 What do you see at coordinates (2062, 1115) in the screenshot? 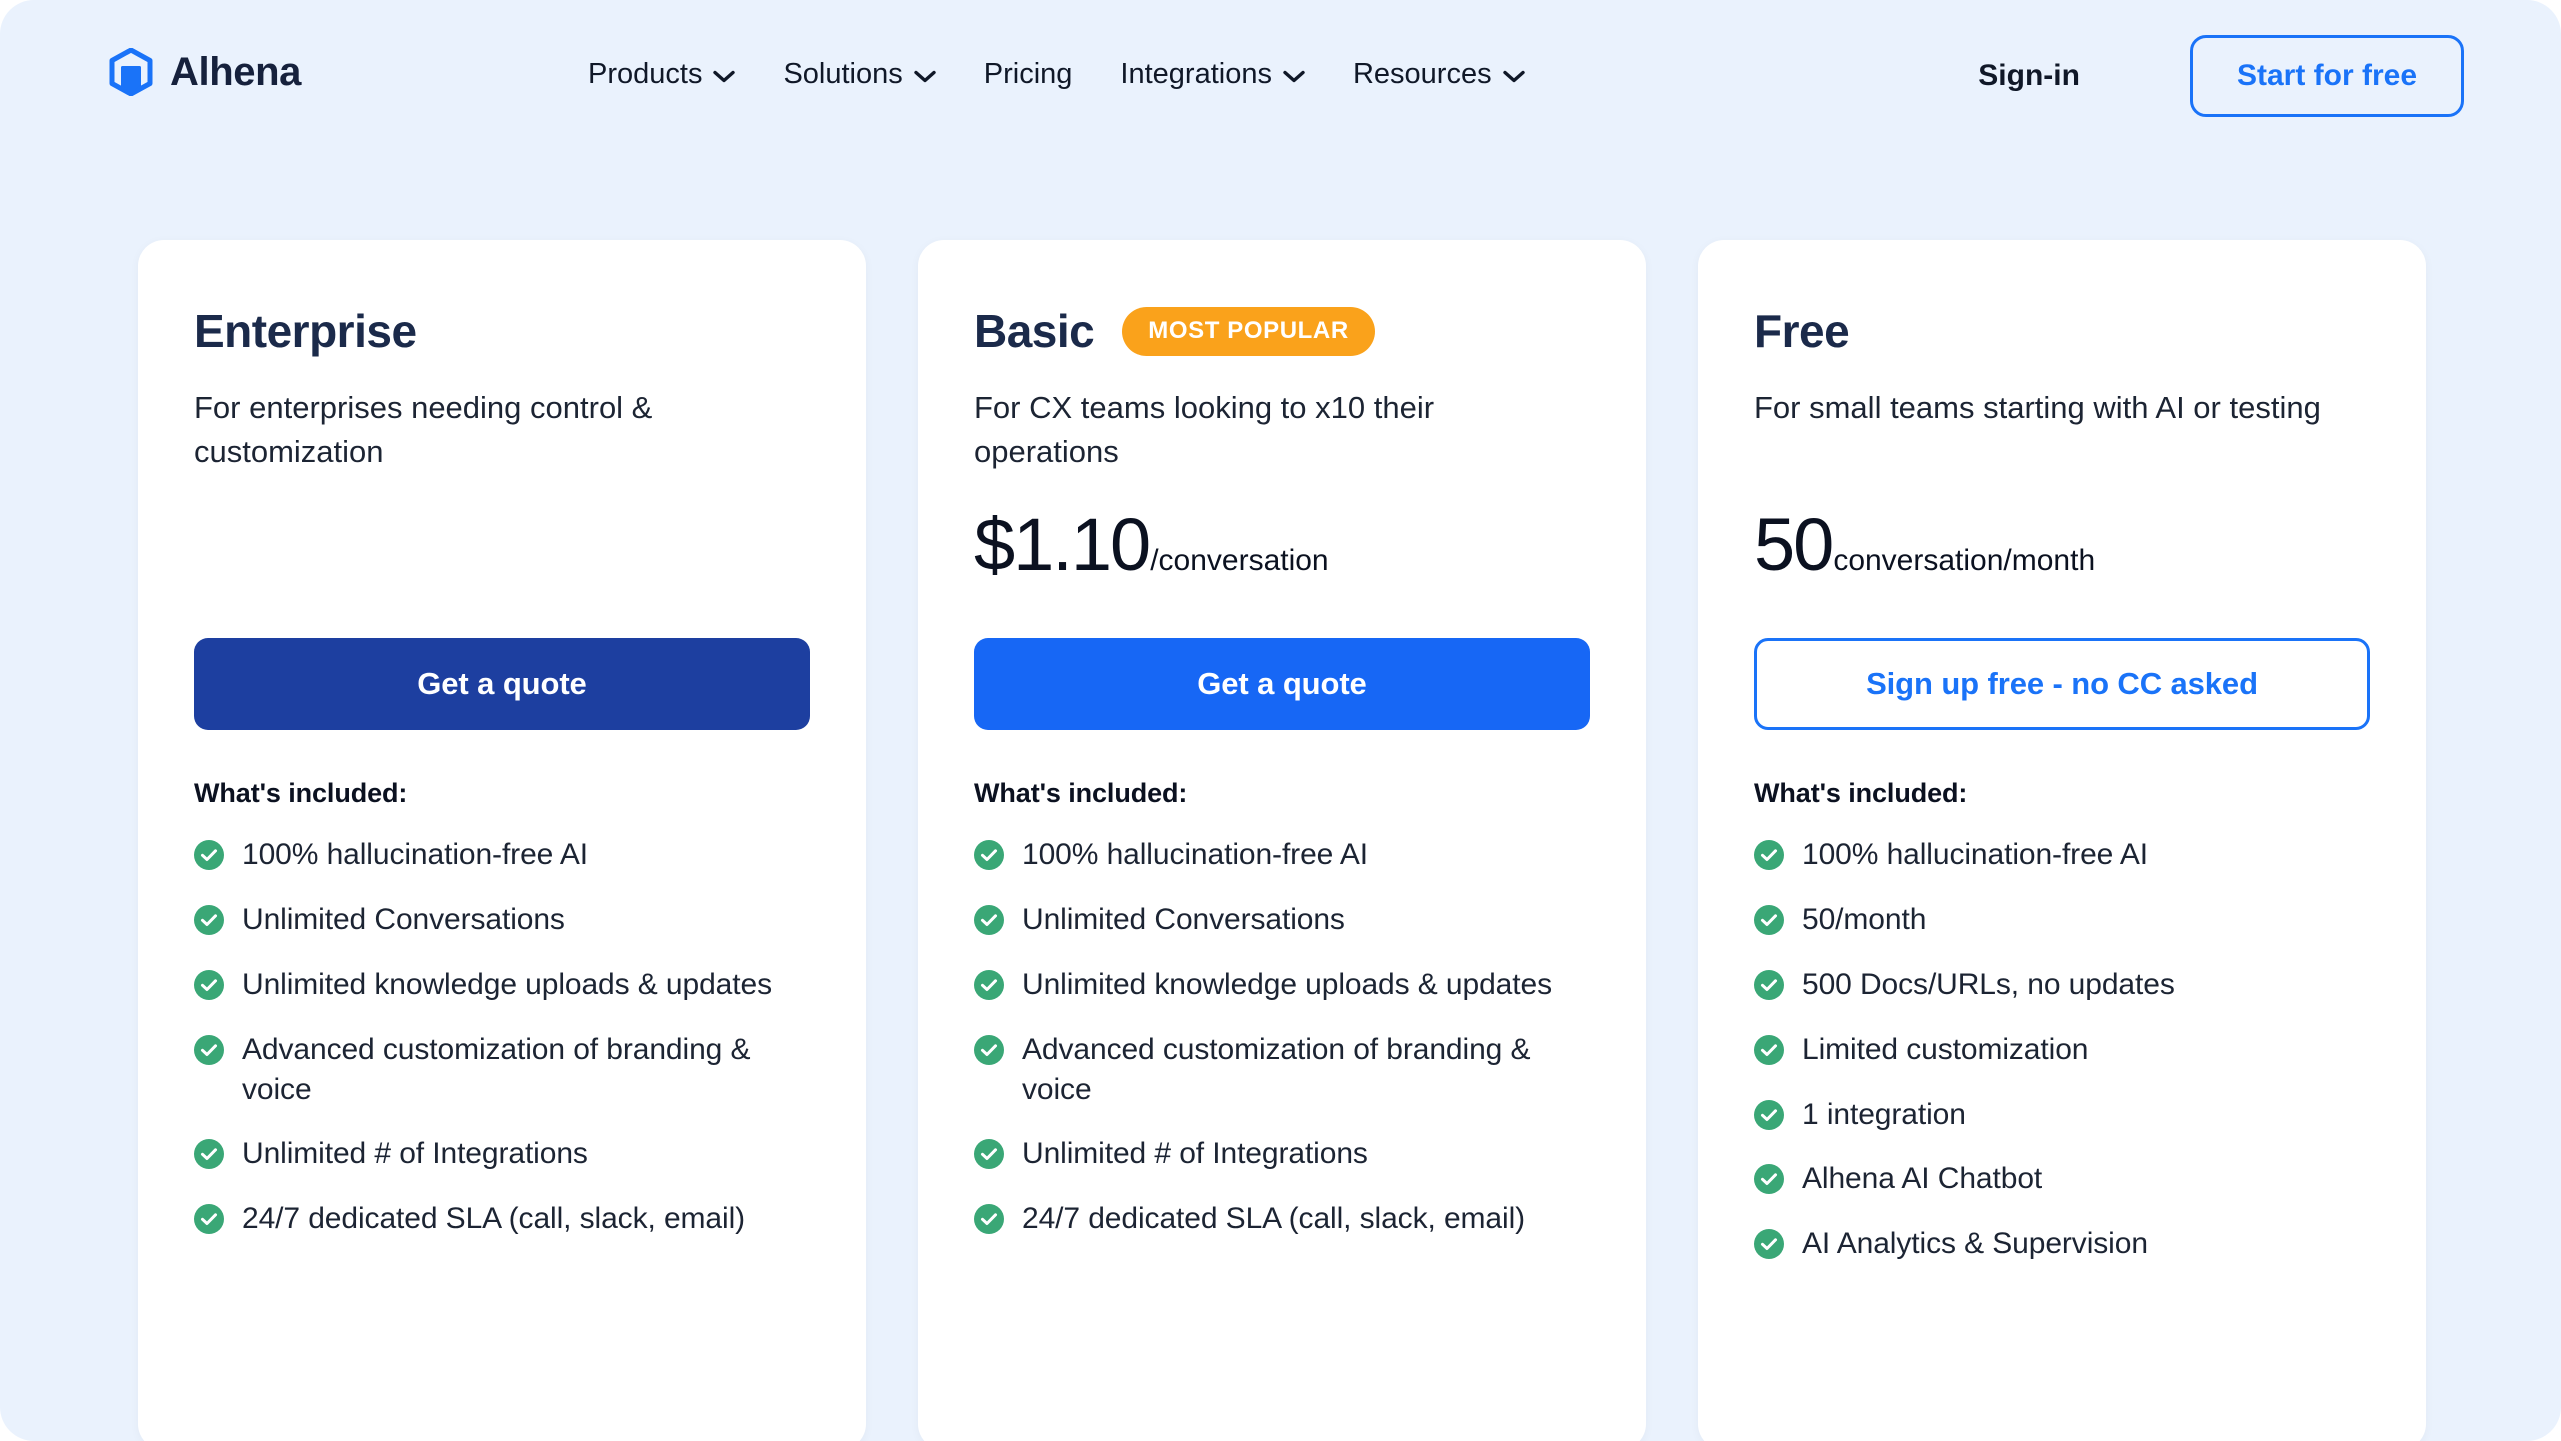
I see `list-item: 1 integration` at bounding box center [2062, 1115].